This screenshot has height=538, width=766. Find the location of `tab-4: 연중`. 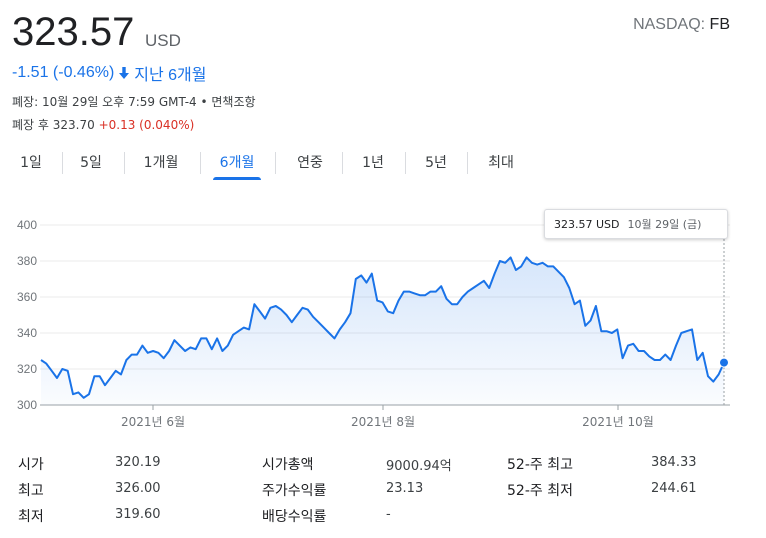

tab-4: 연중 is located at coordinates (310, 164).